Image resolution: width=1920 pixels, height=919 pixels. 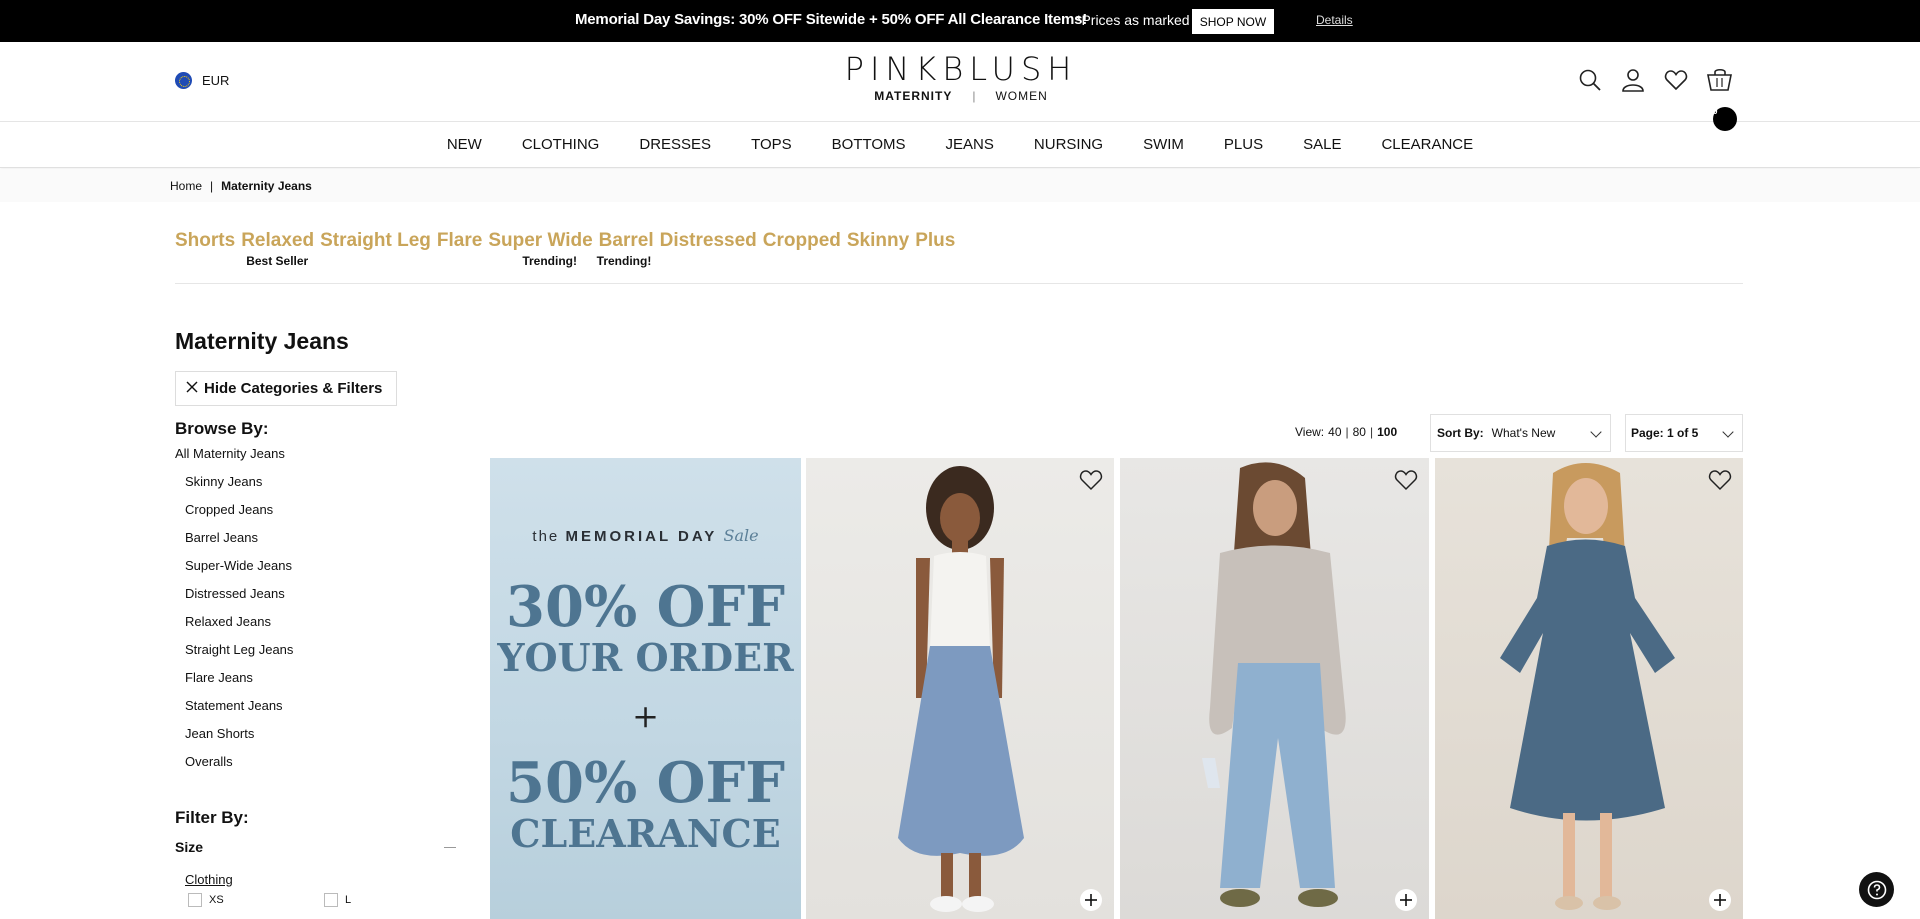 What do you see at coordinates (315, 847) in the screenshot?
I see `size-filter-toggle: Size` at bounding box center [315, 847].